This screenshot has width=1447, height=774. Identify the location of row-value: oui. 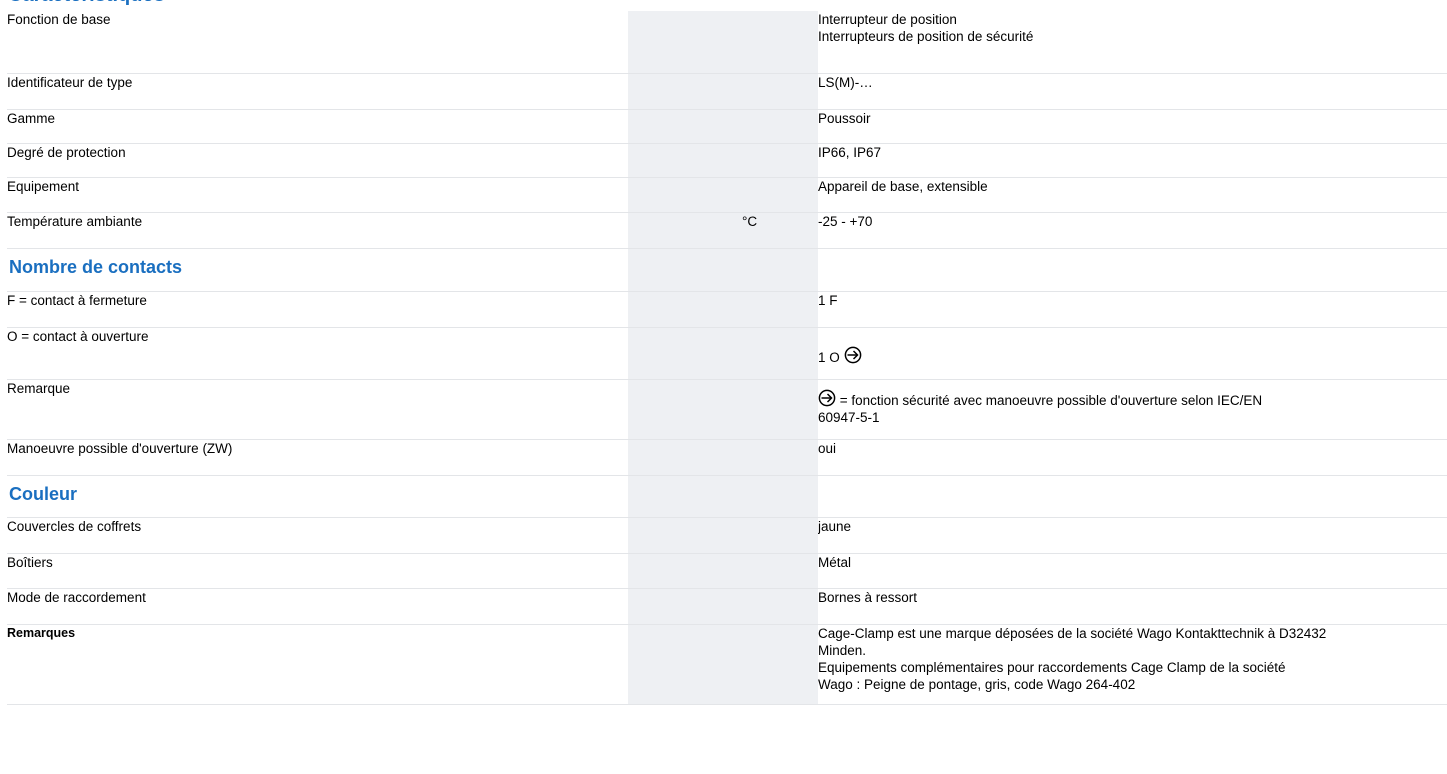
(1132, 457).